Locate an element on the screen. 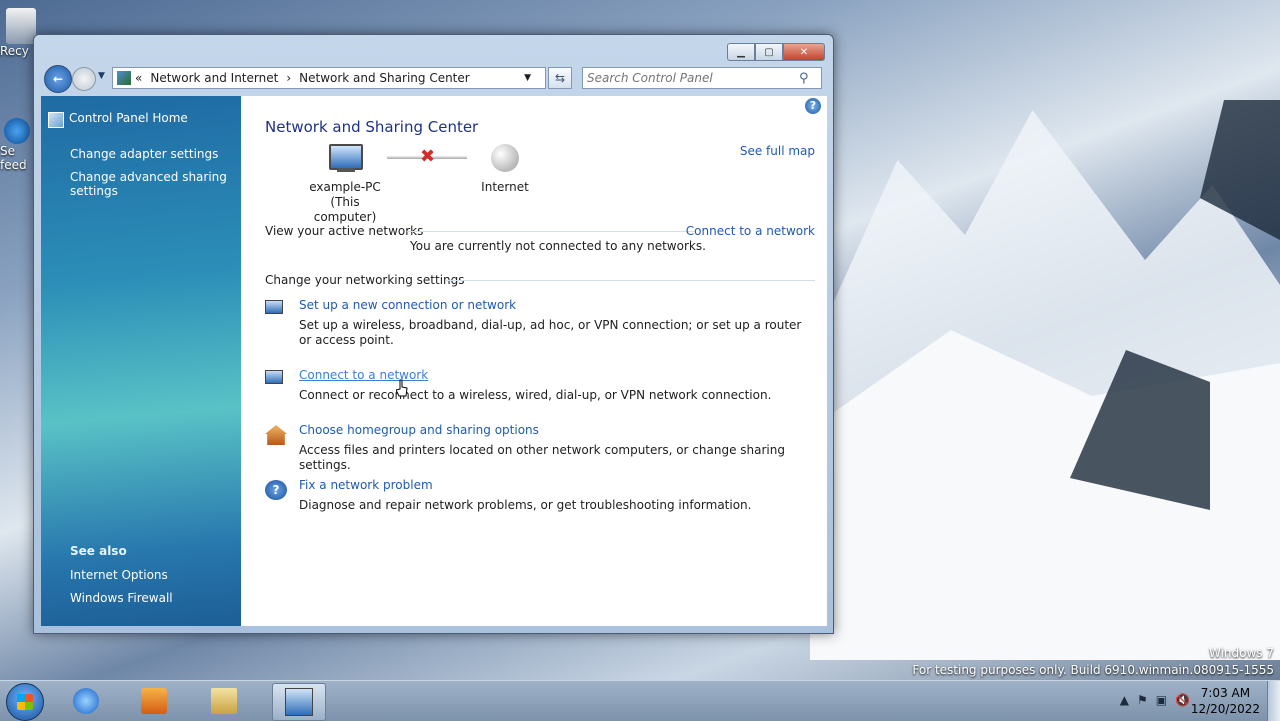 Image resolution: width=1280 pixels, height=721 pixels. maximize-button: ▢ is located at coordinates (769, 52).